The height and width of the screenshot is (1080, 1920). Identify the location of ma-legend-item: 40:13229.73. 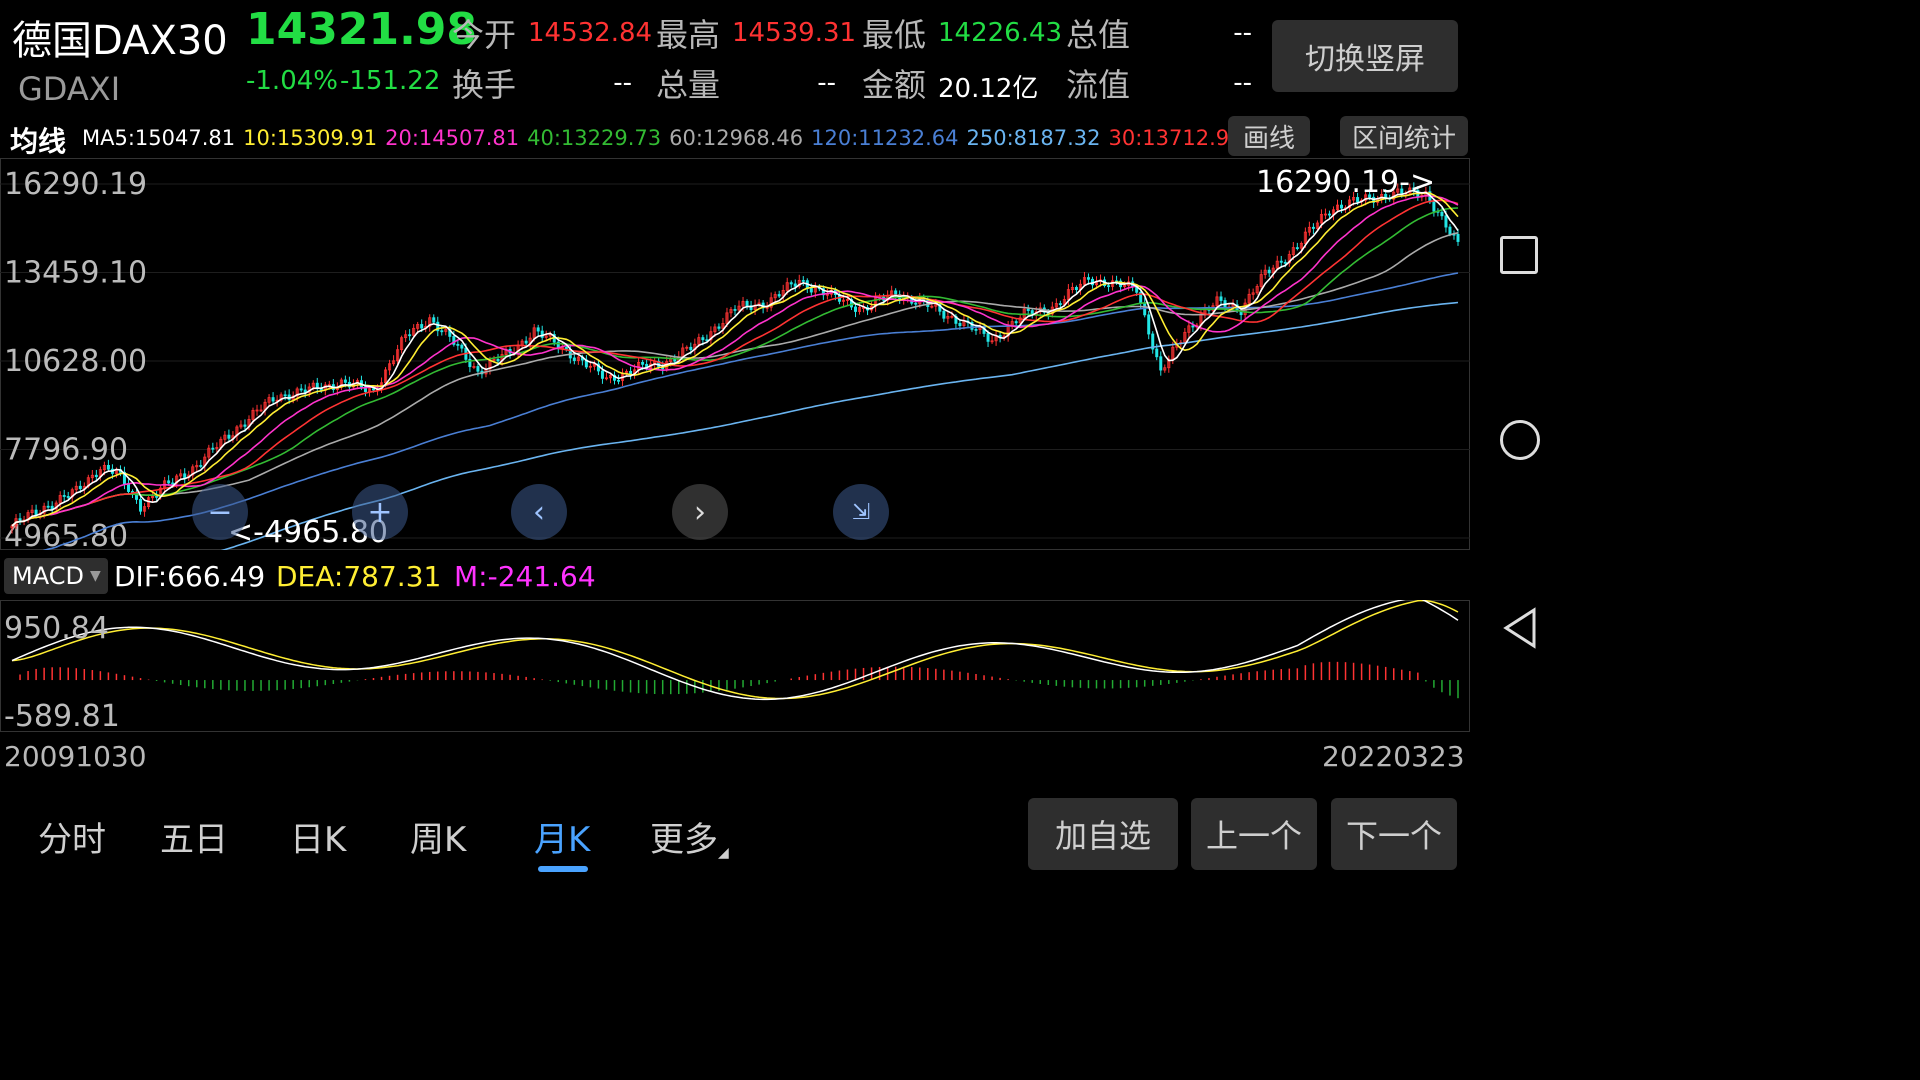
(594, 138).